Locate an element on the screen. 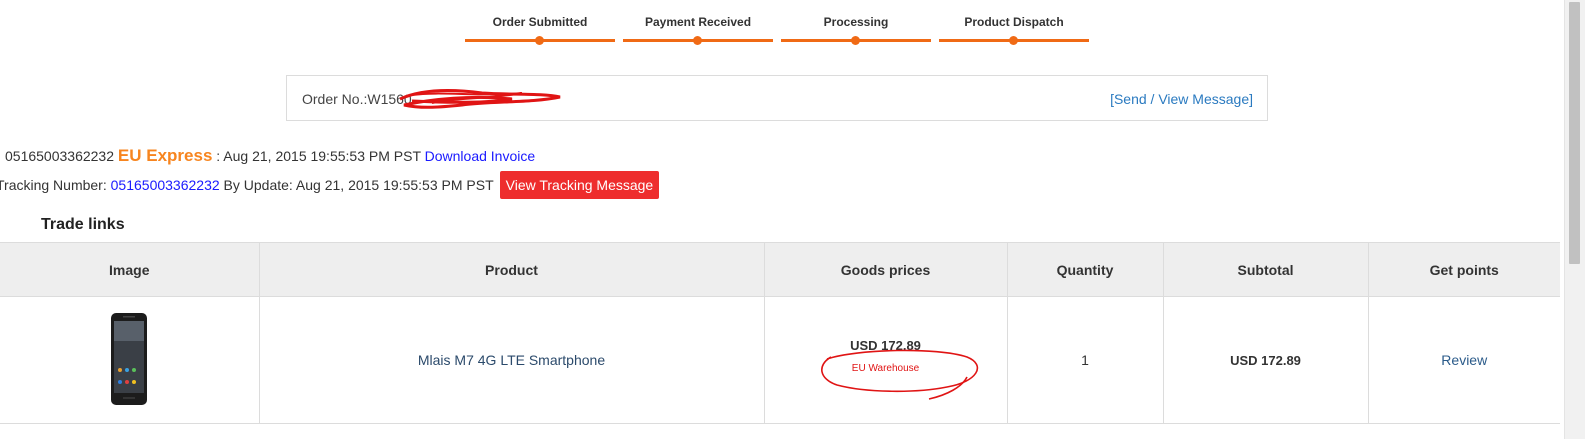  carrier-name: EU Express is located at coordinates (165, 155).